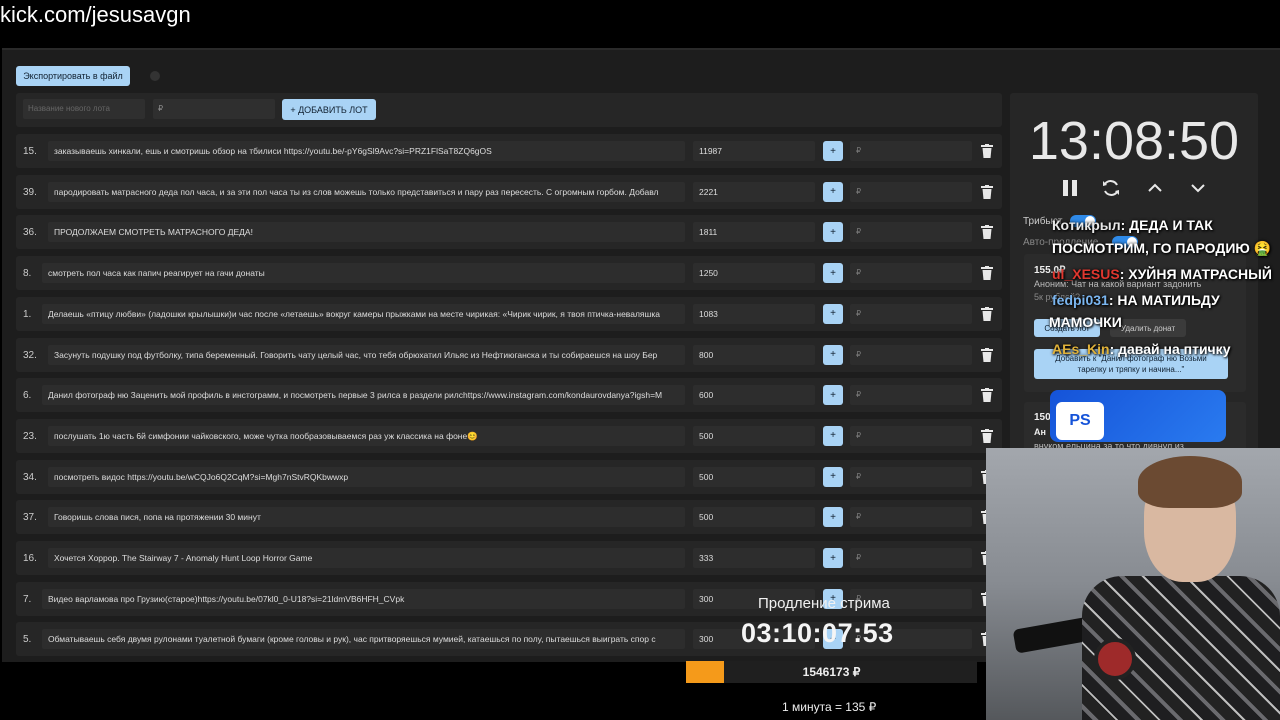 The image size is (1280, 720). What do you see at coordinates (1086, 274) in the screenshot?
I see `chat-username: ul_XESUS` at bounding box center [1086, 274].